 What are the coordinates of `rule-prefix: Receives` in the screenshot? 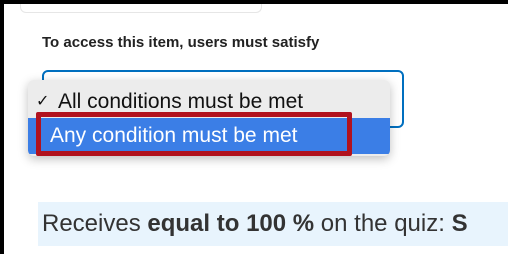 It's located at (91, 223).